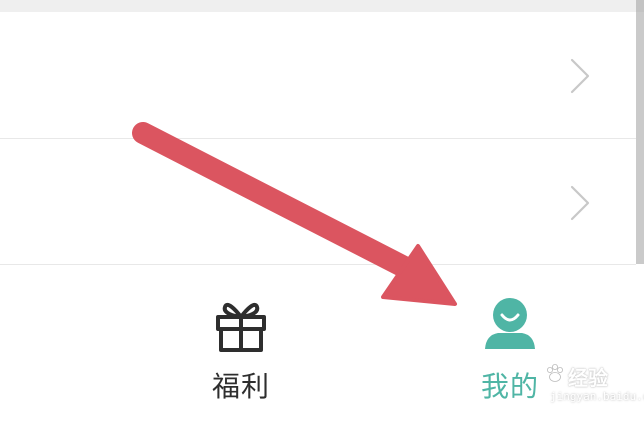  I want to click on paw-icon, so click(555, 373).